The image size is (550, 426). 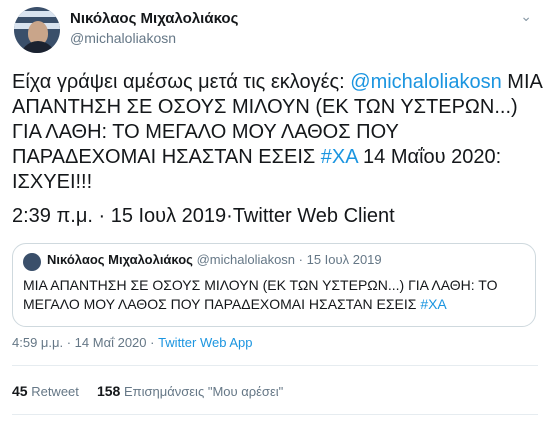 I want to click on info-app-link: Twitter Web App, so click(x=205, y=342).